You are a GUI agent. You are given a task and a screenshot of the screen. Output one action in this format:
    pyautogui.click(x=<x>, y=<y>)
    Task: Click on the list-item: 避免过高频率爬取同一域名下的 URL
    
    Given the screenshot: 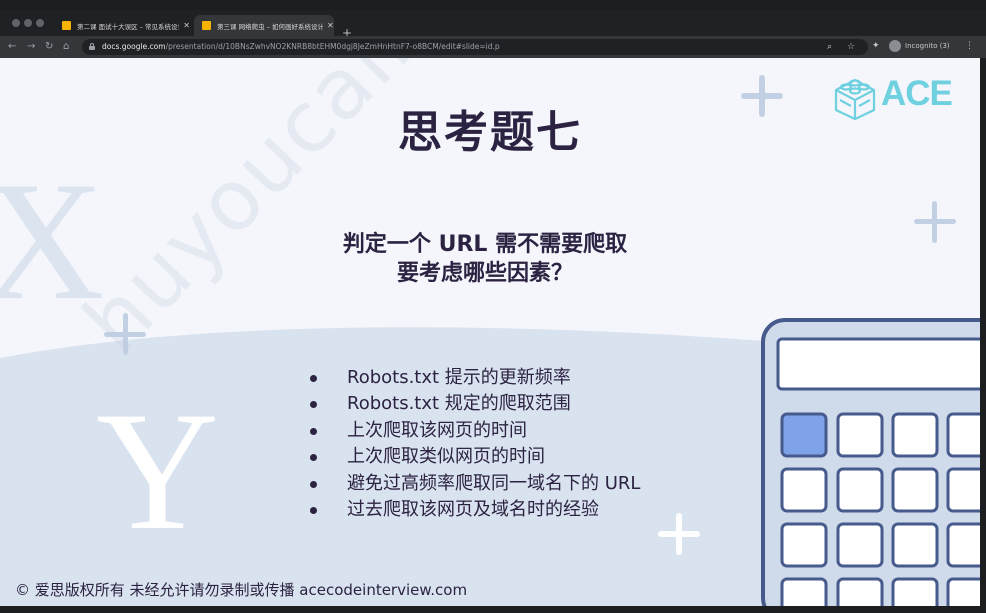 What is the action you would take?
    pyautogui.click(x=475, y=484)
    